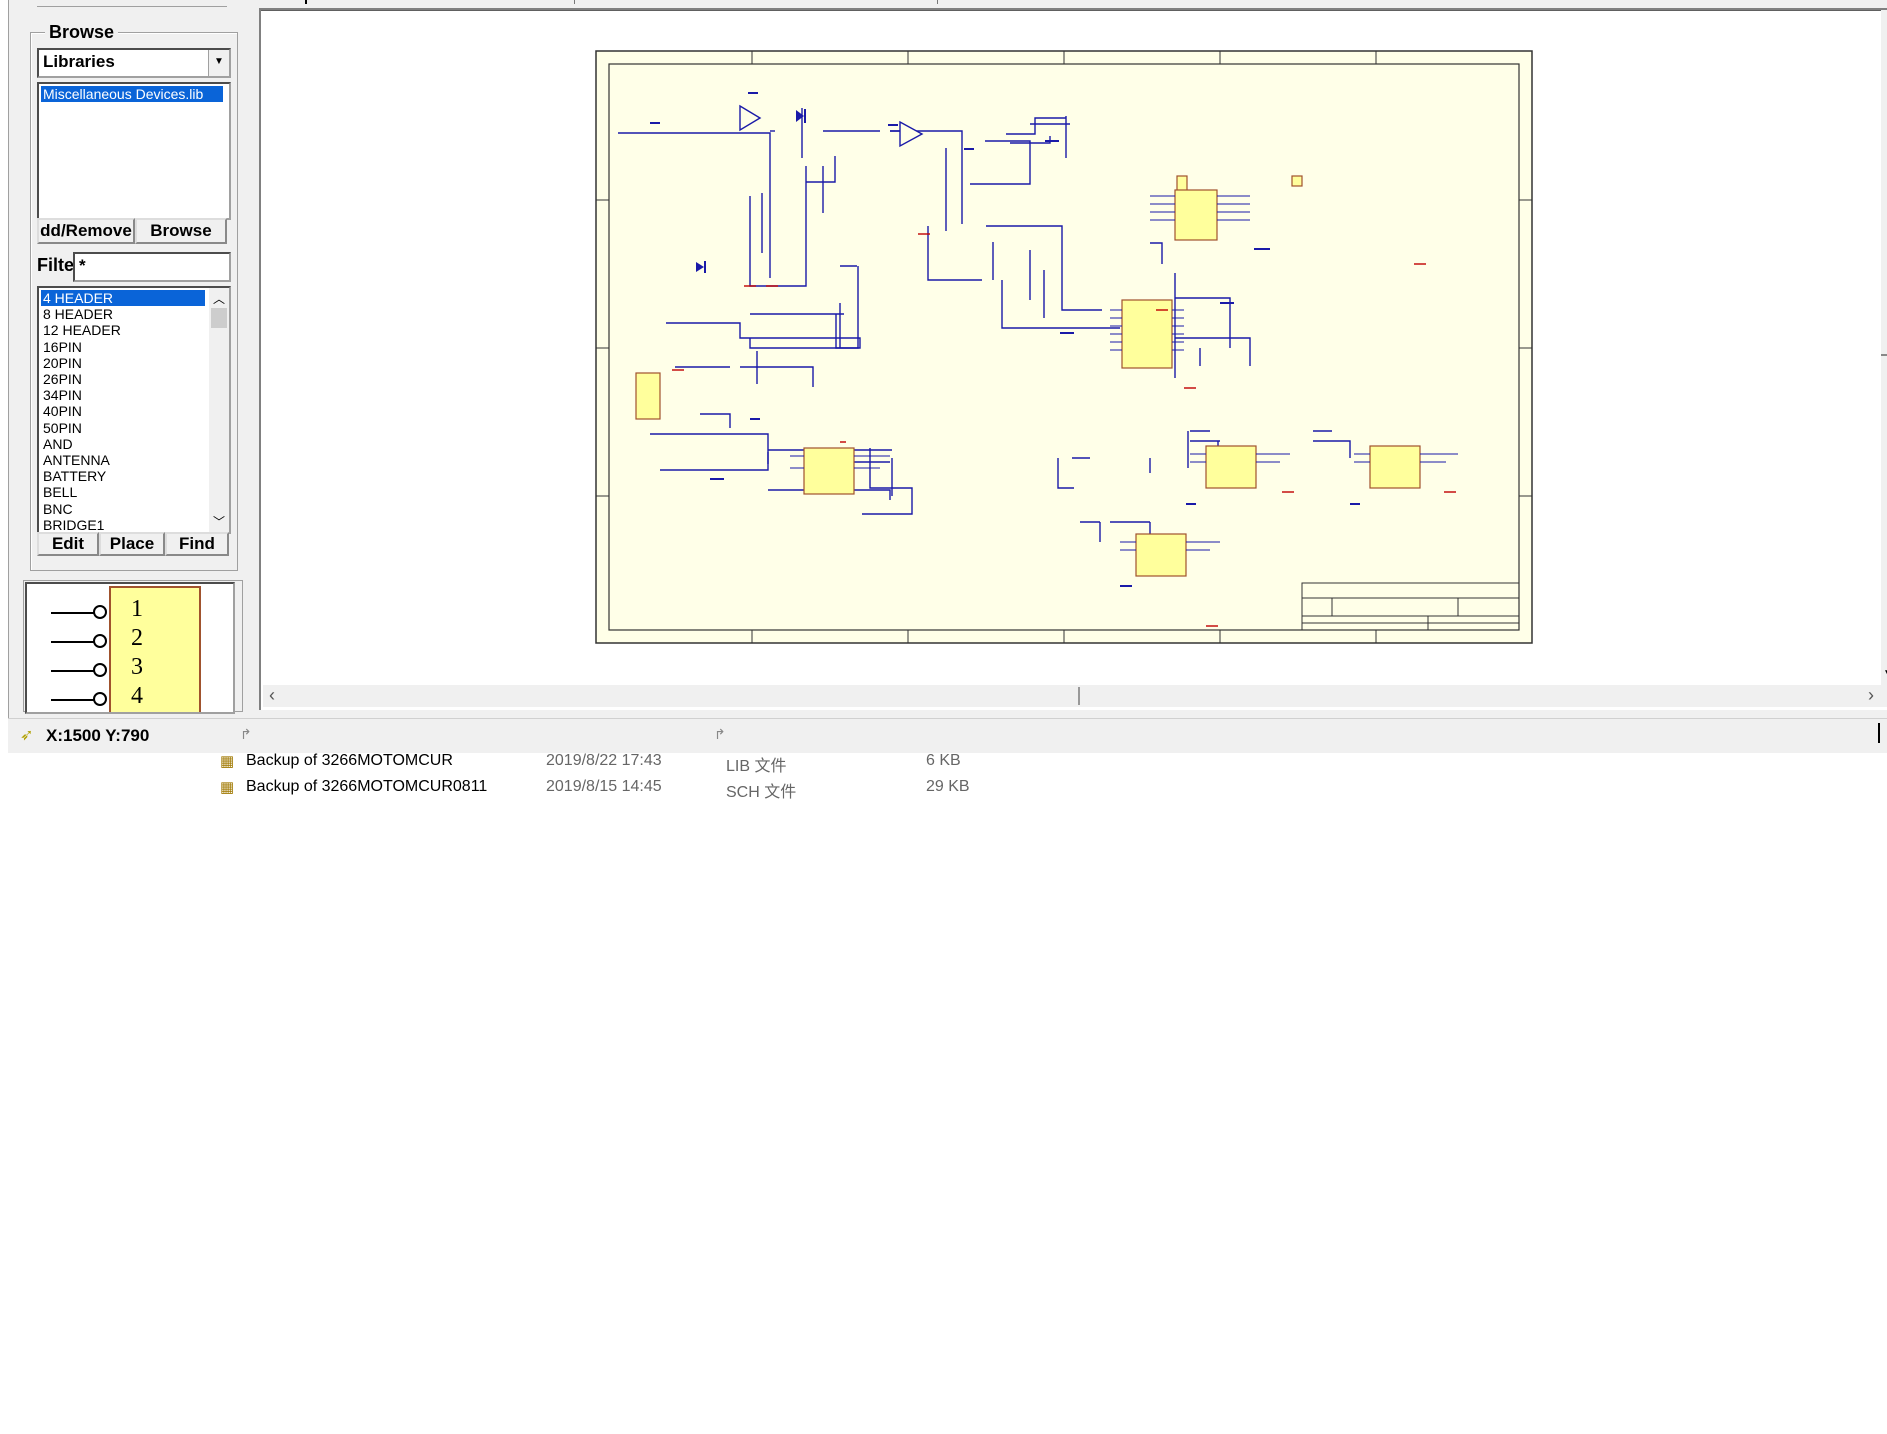 The height and width of the screenshot is (1434, 1887). What do you see at coordinates (219, 298) in the screenshot?
I see `scroll-up-icon: ︿` at bounding box center [219, 298].